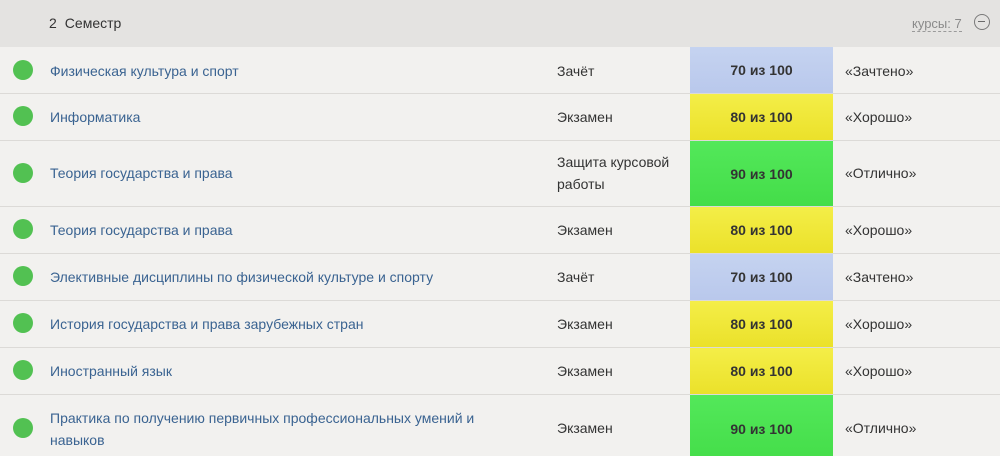 This screenshot has height=456, width=1000. Describe the element at coordinates (613, 173) in the screenshot. I see `control-type: Защита курсовой работы` at that location.